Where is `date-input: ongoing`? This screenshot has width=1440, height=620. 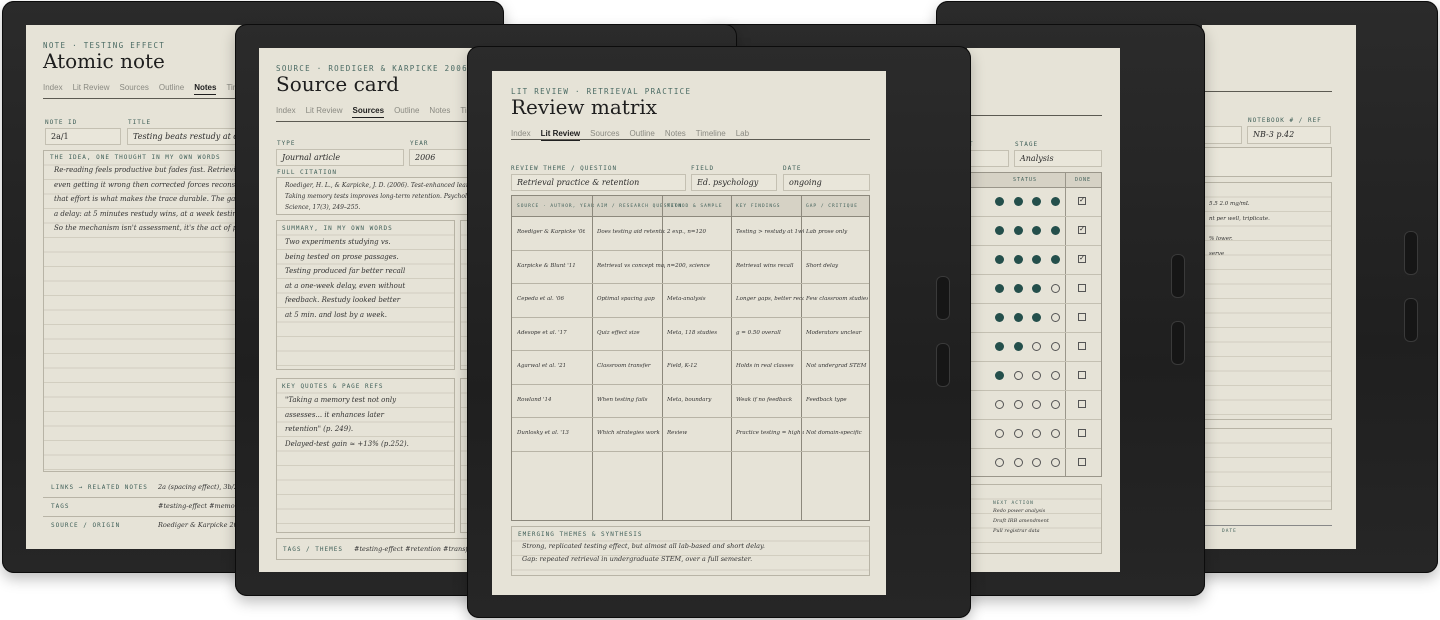
date-input: ongoing is located at coordinates (826, 182).